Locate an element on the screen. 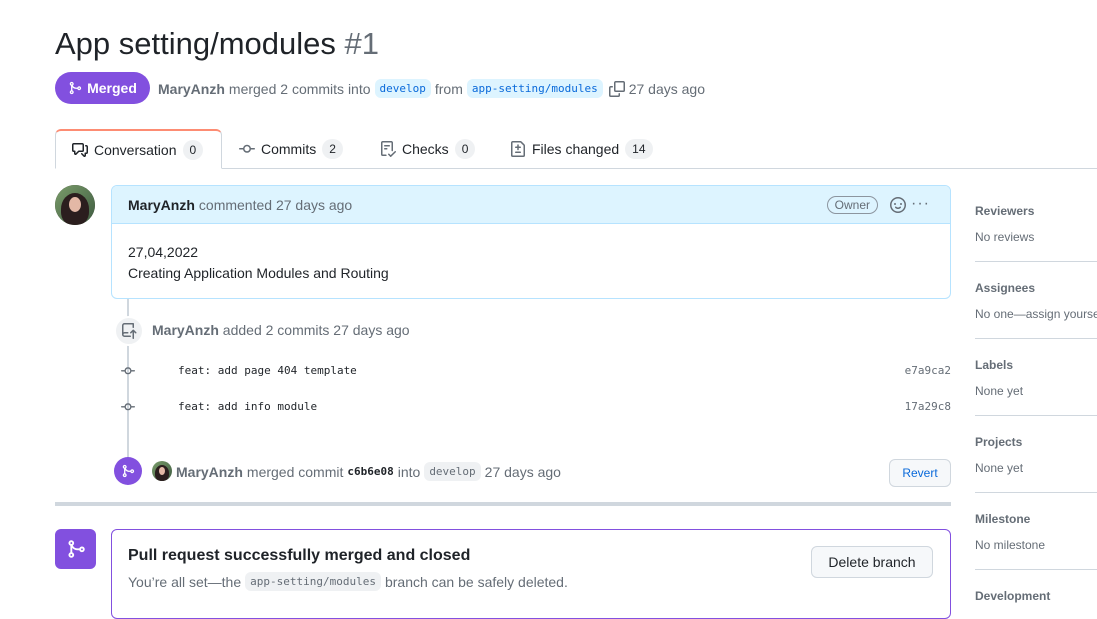  comment-line: 27,04,2022 is located at coordinates (163, 252).